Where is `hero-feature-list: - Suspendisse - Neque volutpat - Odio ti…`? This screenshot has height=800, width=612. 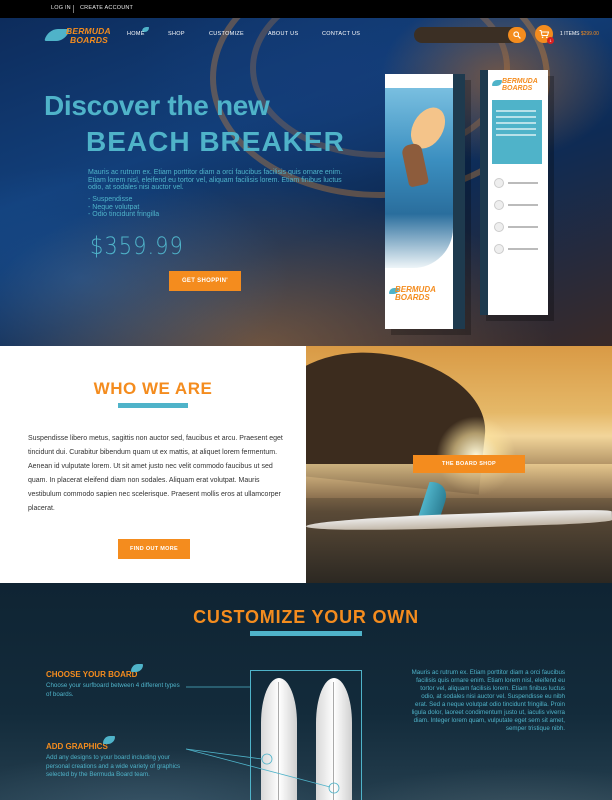 hero-feature-list: - Suspendisse - Neque volutpat - Odio ti… is located at coordinates (123, 207).